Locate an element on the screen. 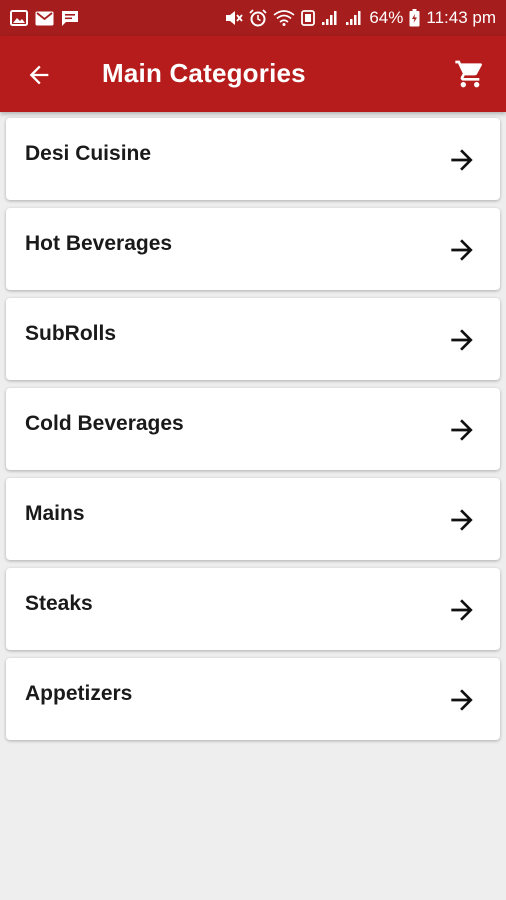  image-icon is located at coordinates (19, 18).